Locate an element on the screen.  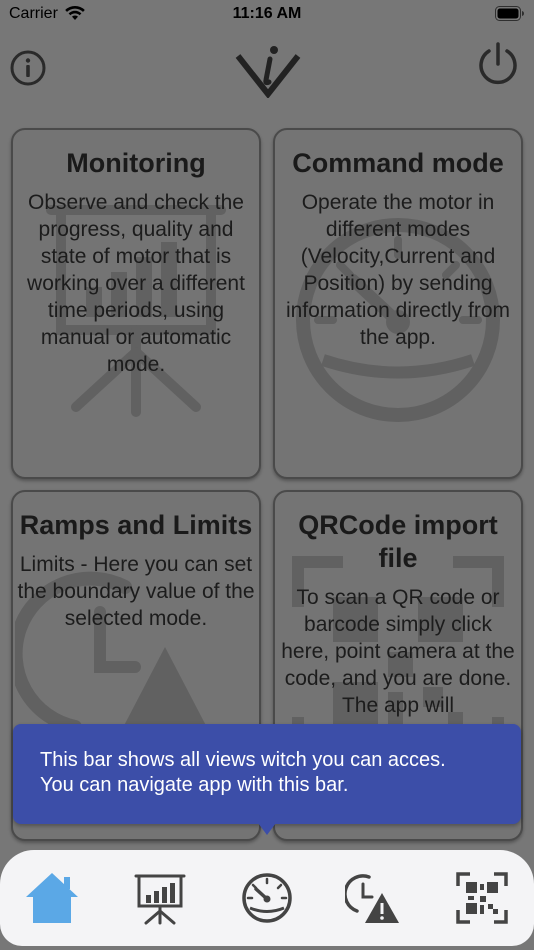
tab-qr-import is located at coordinates (482, 898).